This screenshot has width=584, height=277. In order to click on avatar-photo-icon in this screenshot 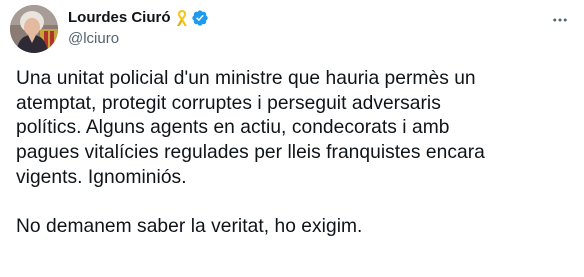, I will do `click(34, 29)`.